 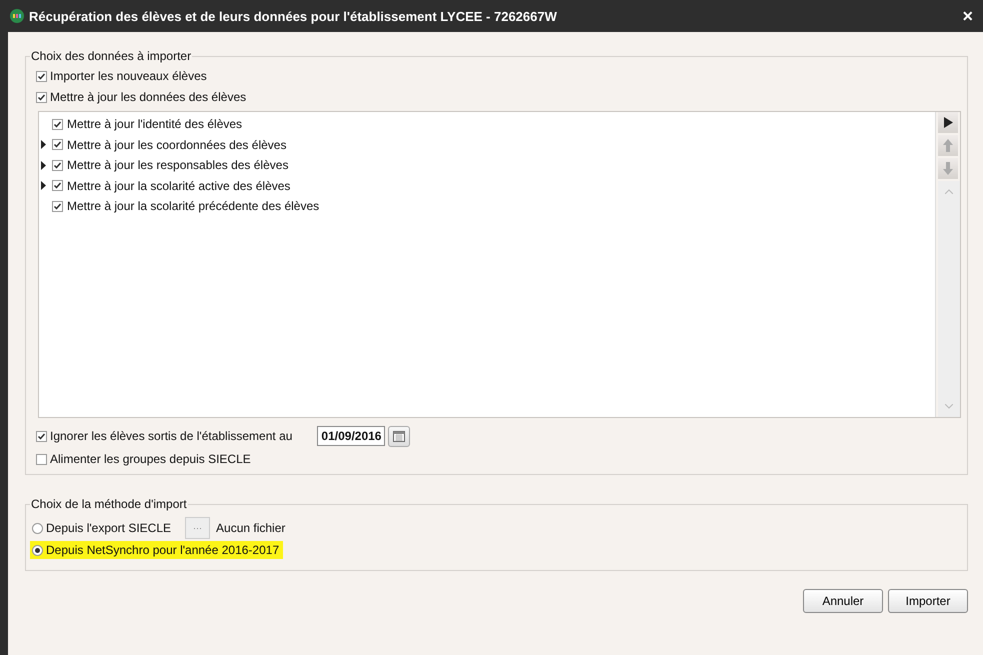 What do you see at coordinates (111, 56) in the screenshot?
I see `group-legend: Choix des données à importer` at bounding box center [111, 56].